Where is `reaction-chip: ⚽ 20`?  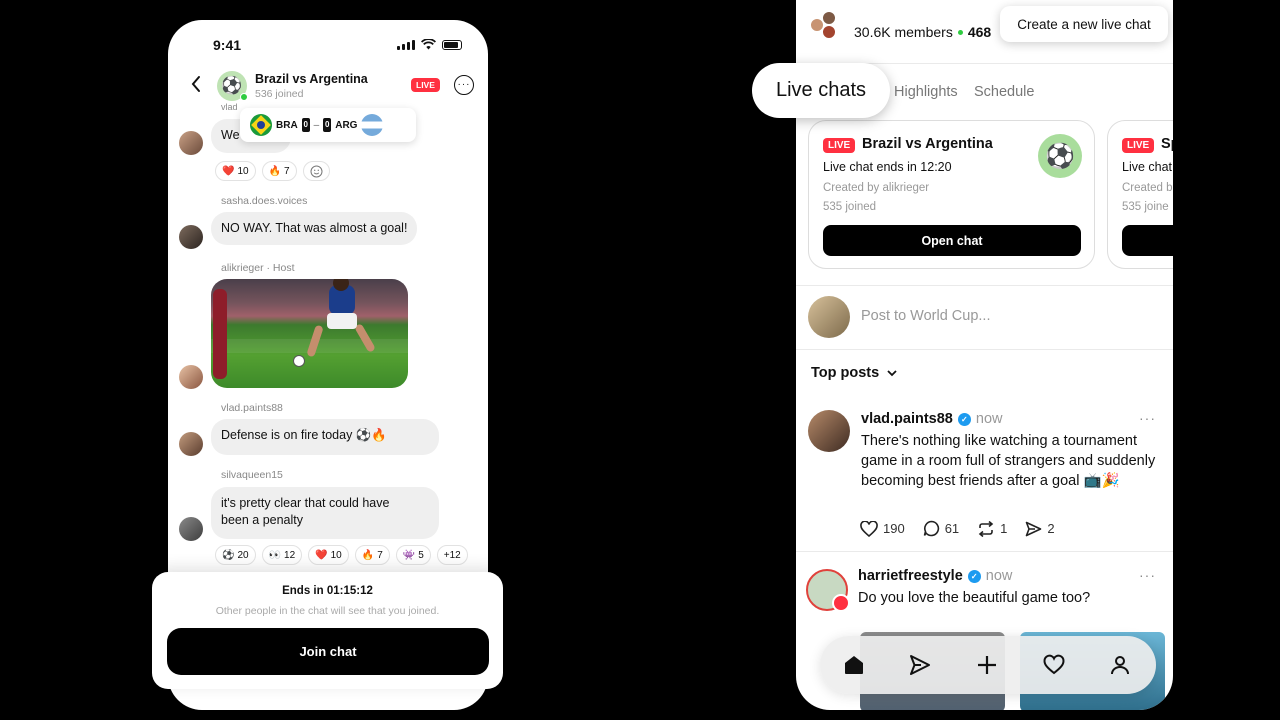
reaction-chip: ⚽ 20 is located at coordinates (235, 555).